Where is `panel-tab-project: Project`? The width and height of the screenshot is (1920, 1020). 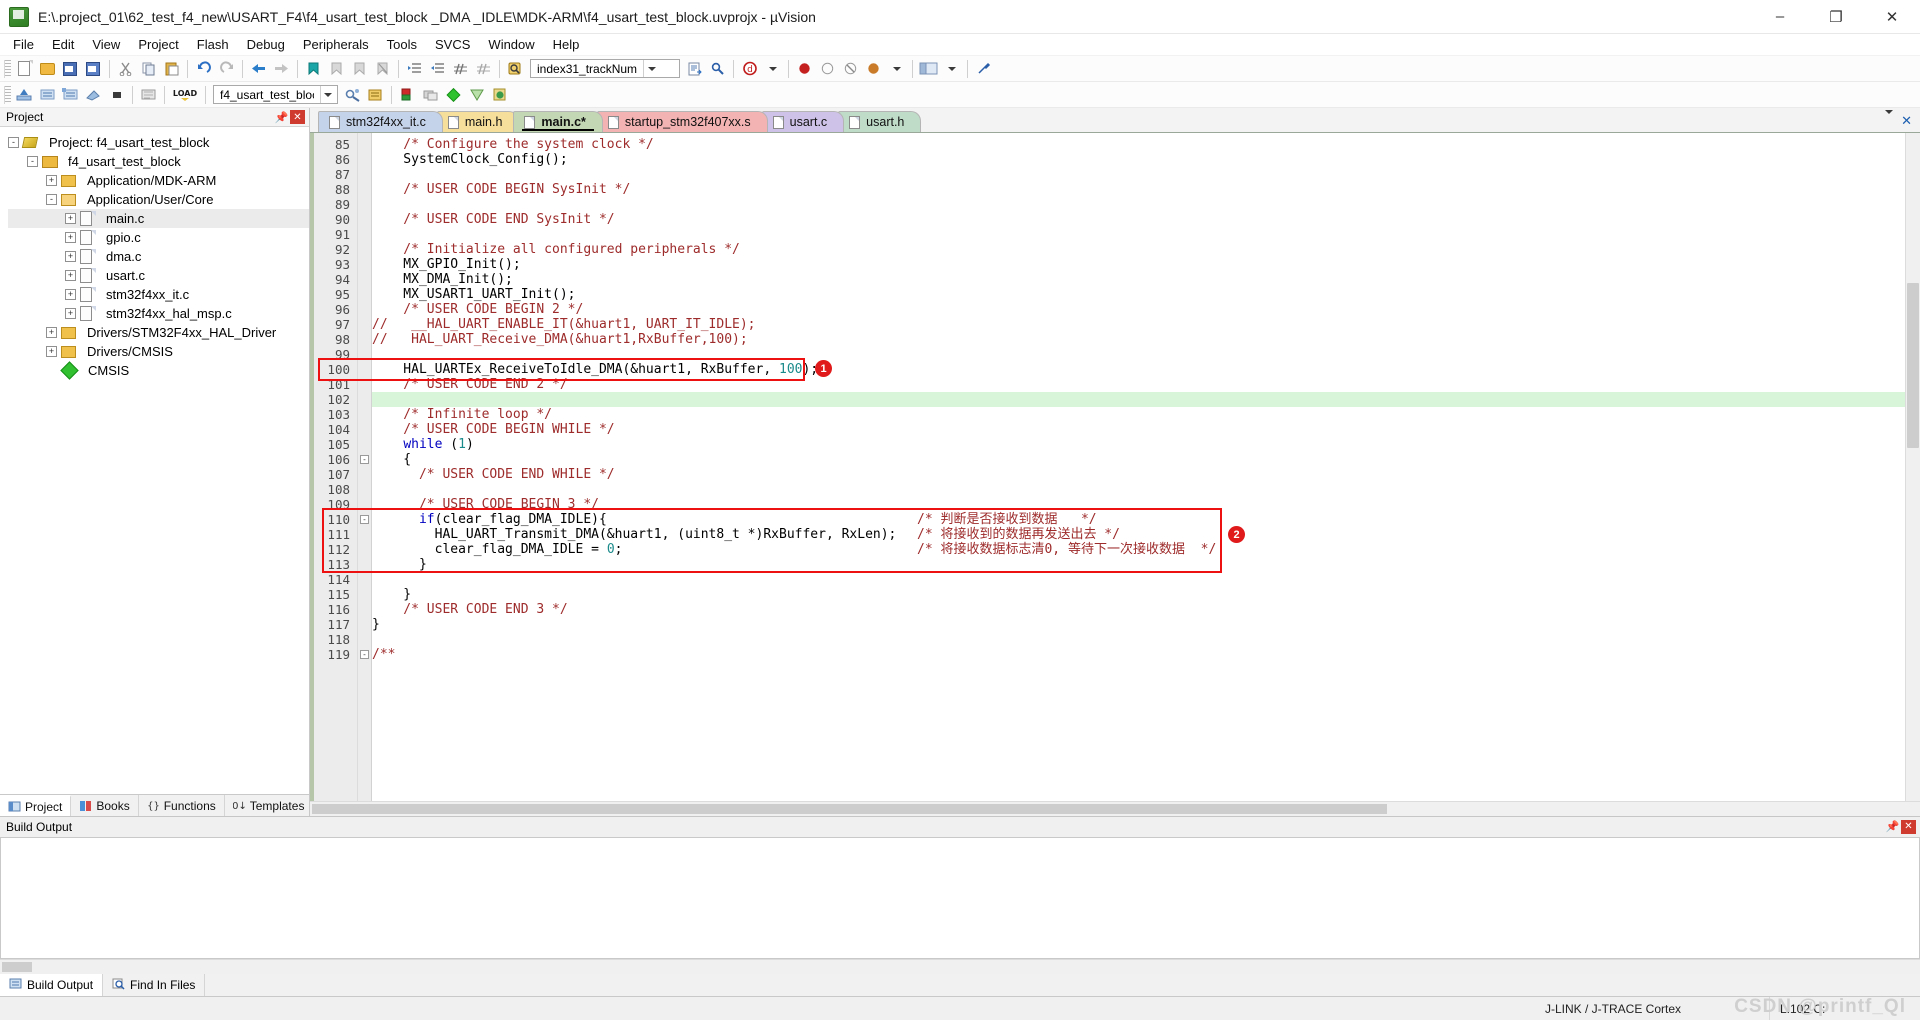
panel-tab-project: Project is located at coordinates (36, 805).